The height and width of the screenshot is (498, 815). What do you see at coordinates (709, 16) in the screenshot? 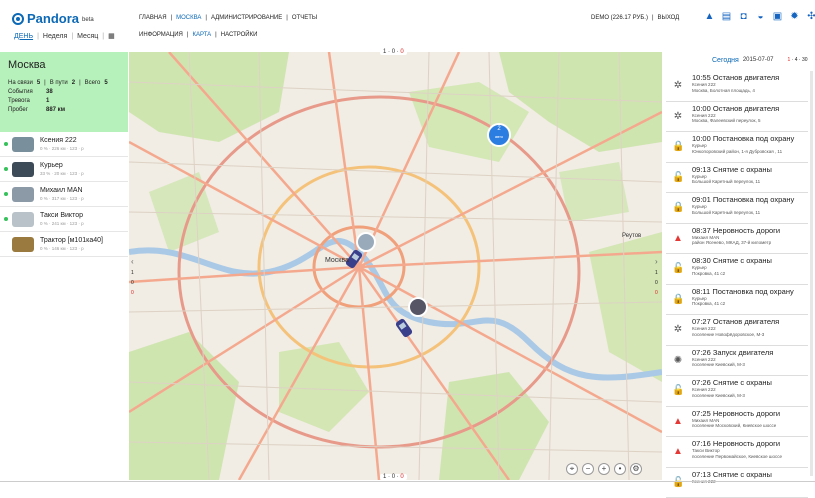
I see `alert-icon: ▲` at bounding box center [709, 16].